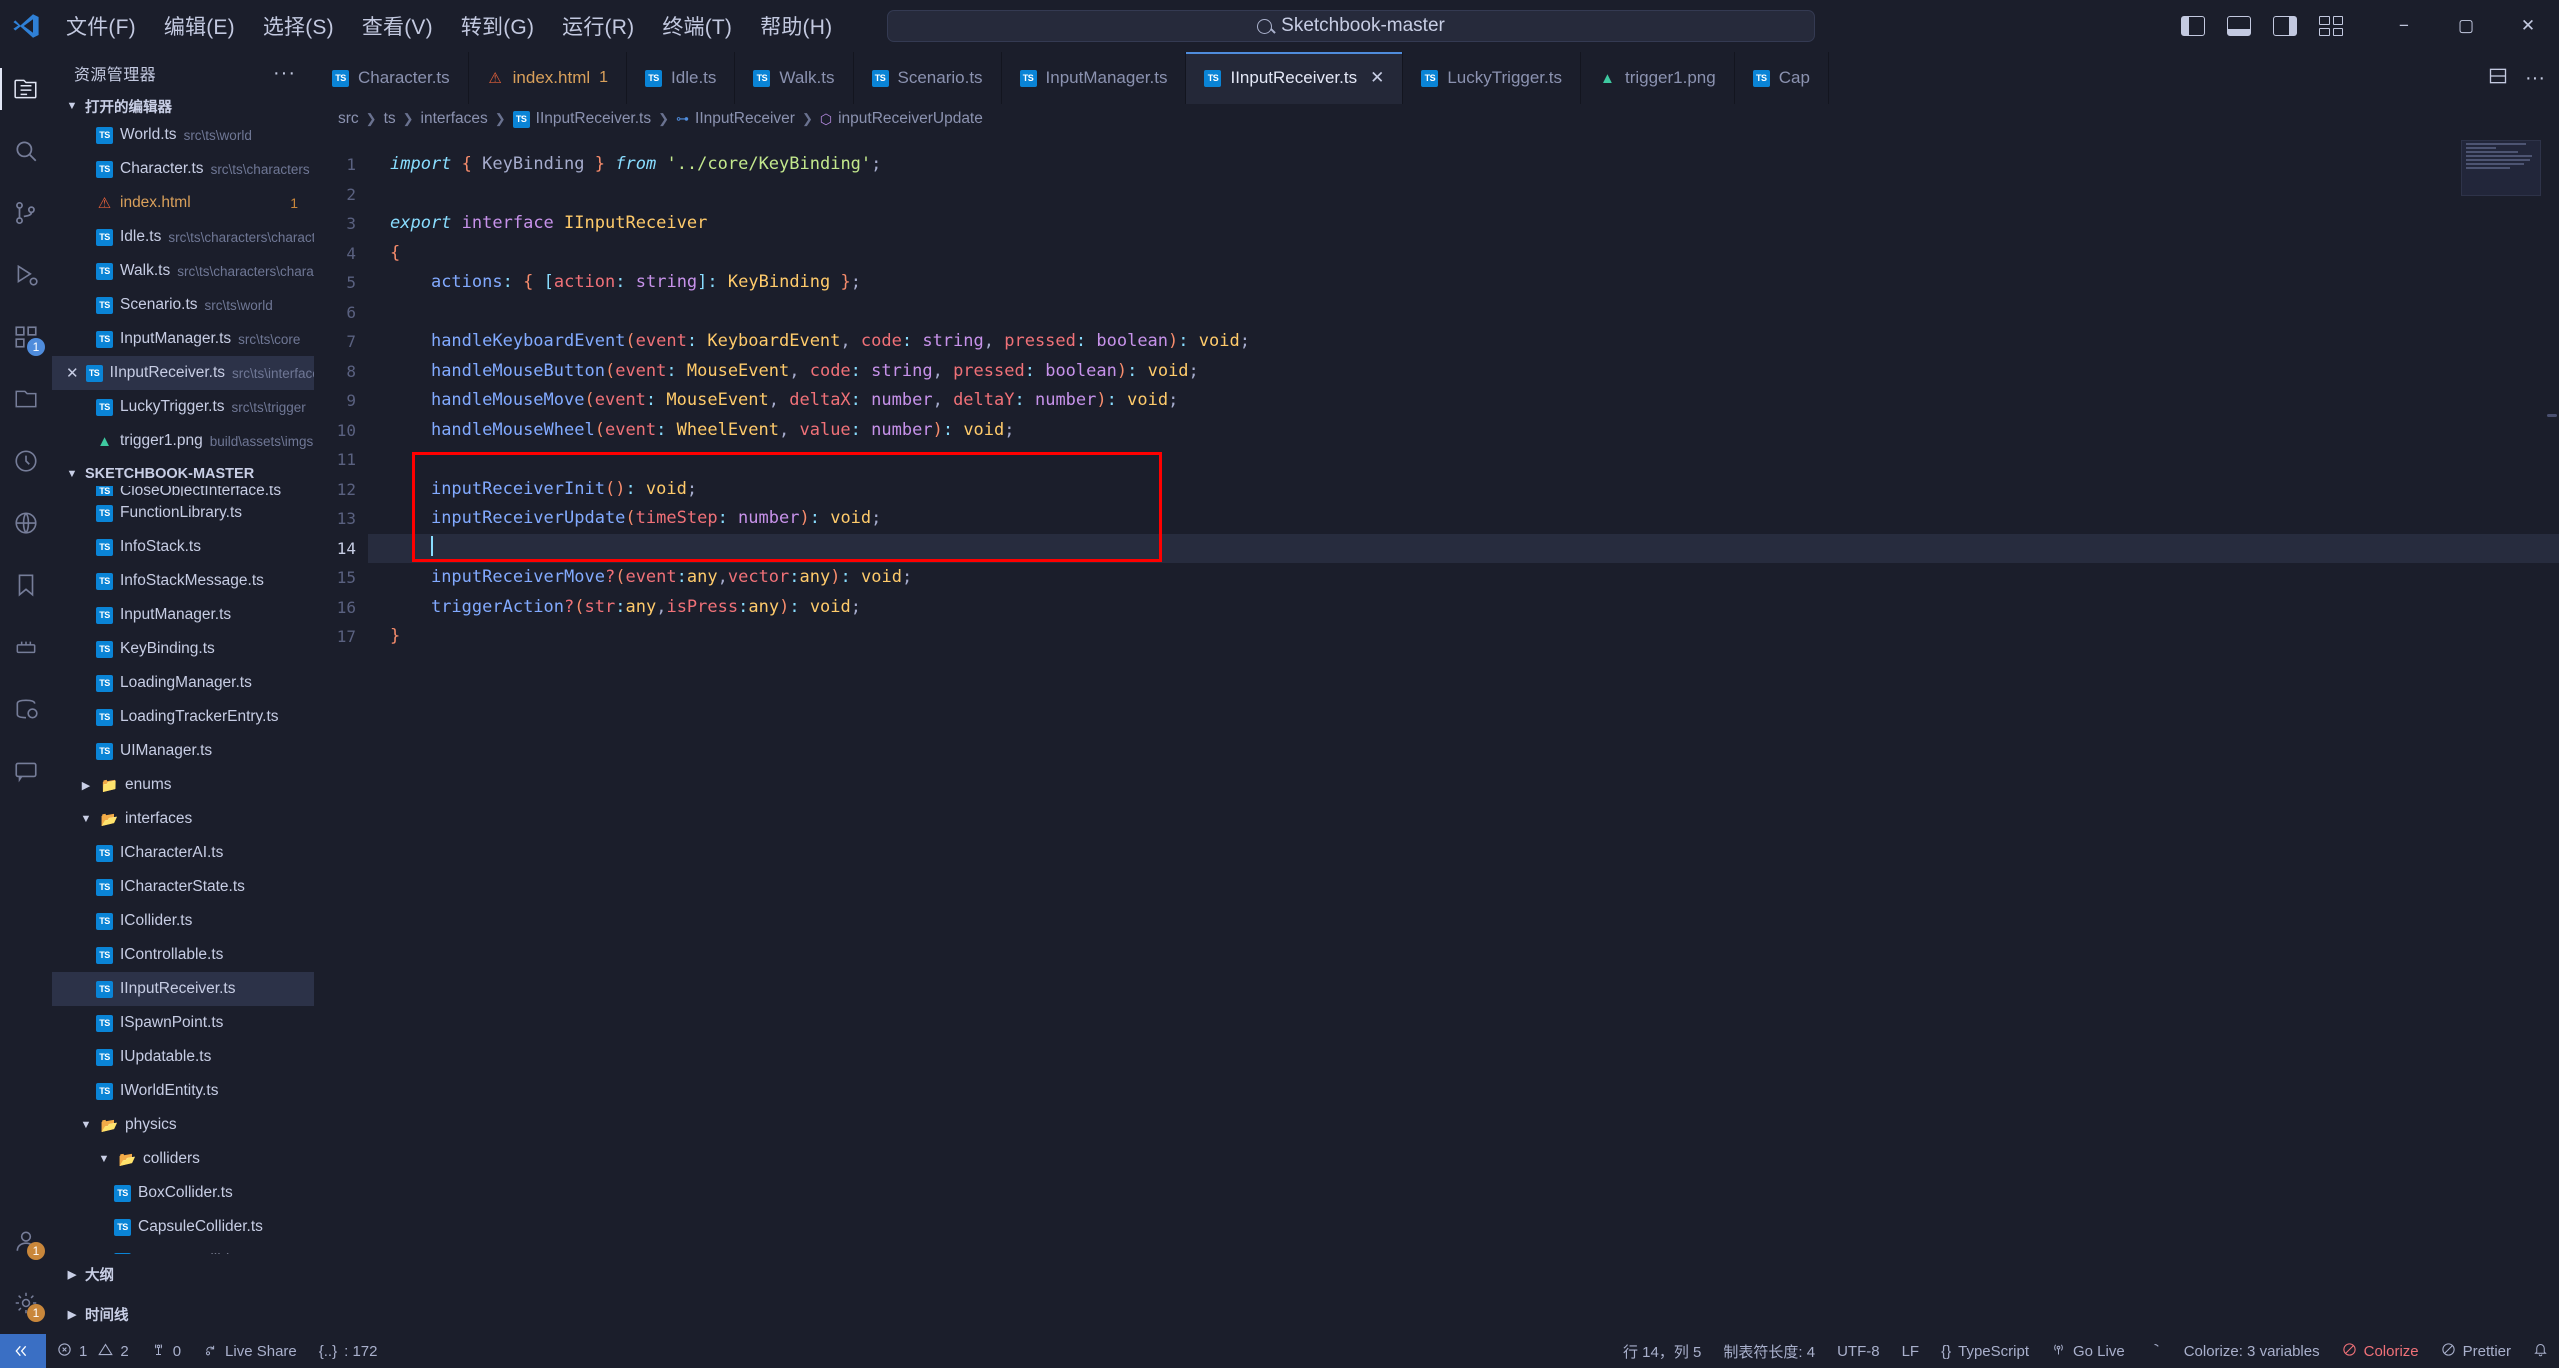 Image resolution: width=2559 pixels, height=1368 pixels. Describe the element at coordinates (26, 151) in the screenshot. I see `activitybar-search` at that location.